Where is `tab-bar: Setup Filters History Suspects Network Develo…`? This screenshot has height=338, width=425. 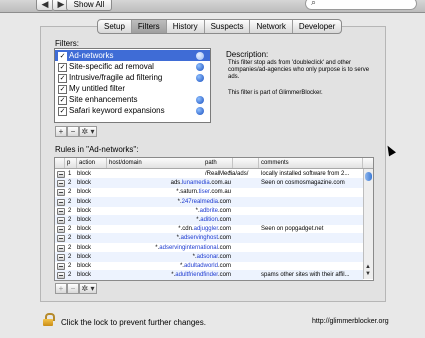 tab-bar: Setup Filters History Suspects Network Develo… is located at coordinates (220, 26).